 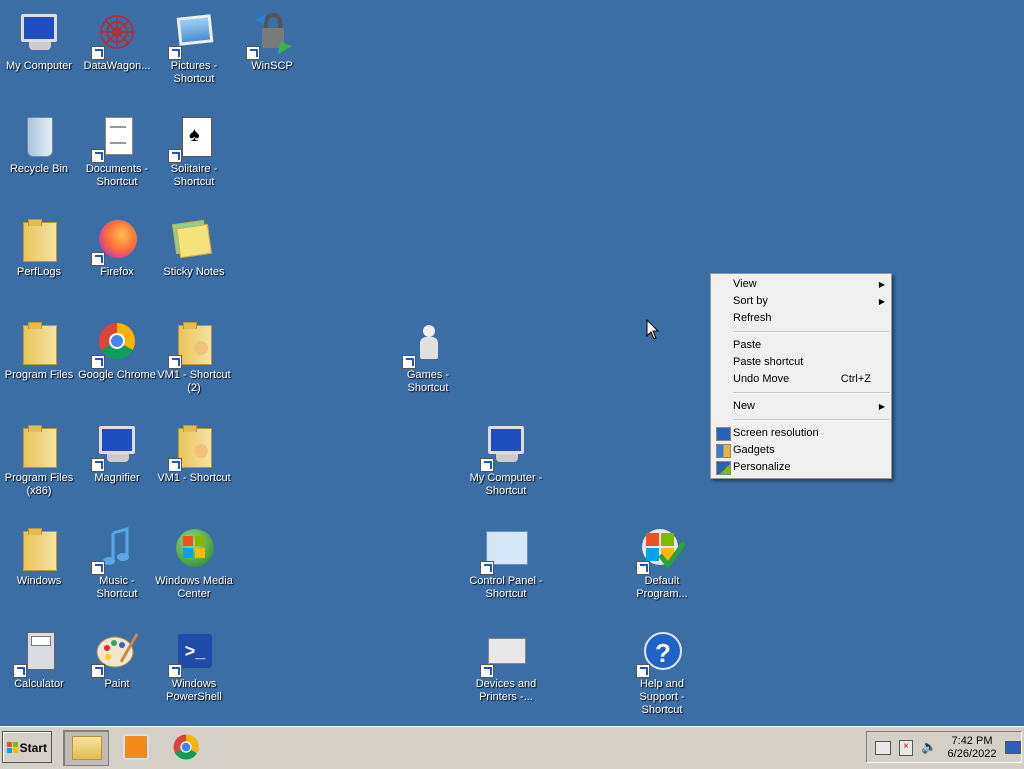 I want to click on powershell-icon: >_, so click(x=193, y=653).